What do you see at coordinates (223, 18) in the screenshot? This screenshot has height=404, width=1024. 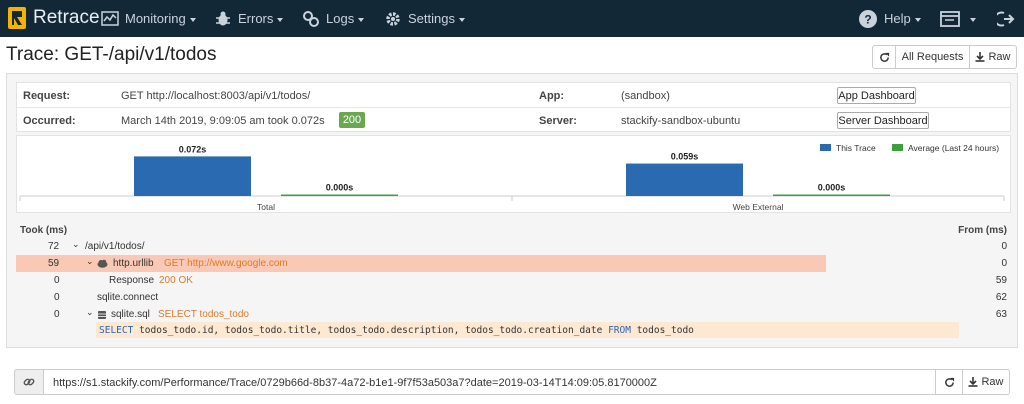 I see `bug-icon` at bounding box center [223, 18].